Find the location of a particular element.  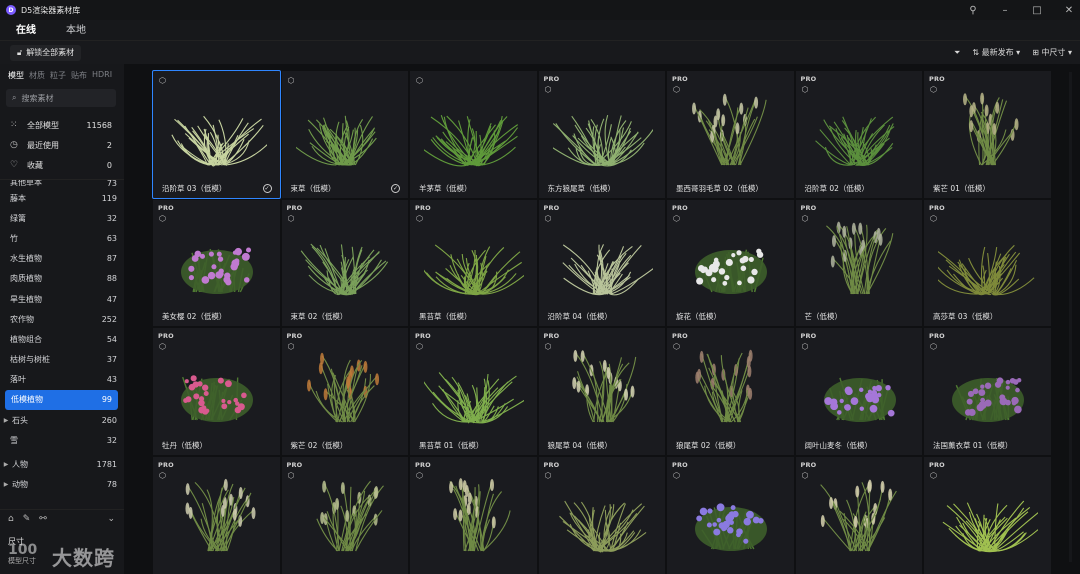

scrollbar is located at coordinates (1070, 317).